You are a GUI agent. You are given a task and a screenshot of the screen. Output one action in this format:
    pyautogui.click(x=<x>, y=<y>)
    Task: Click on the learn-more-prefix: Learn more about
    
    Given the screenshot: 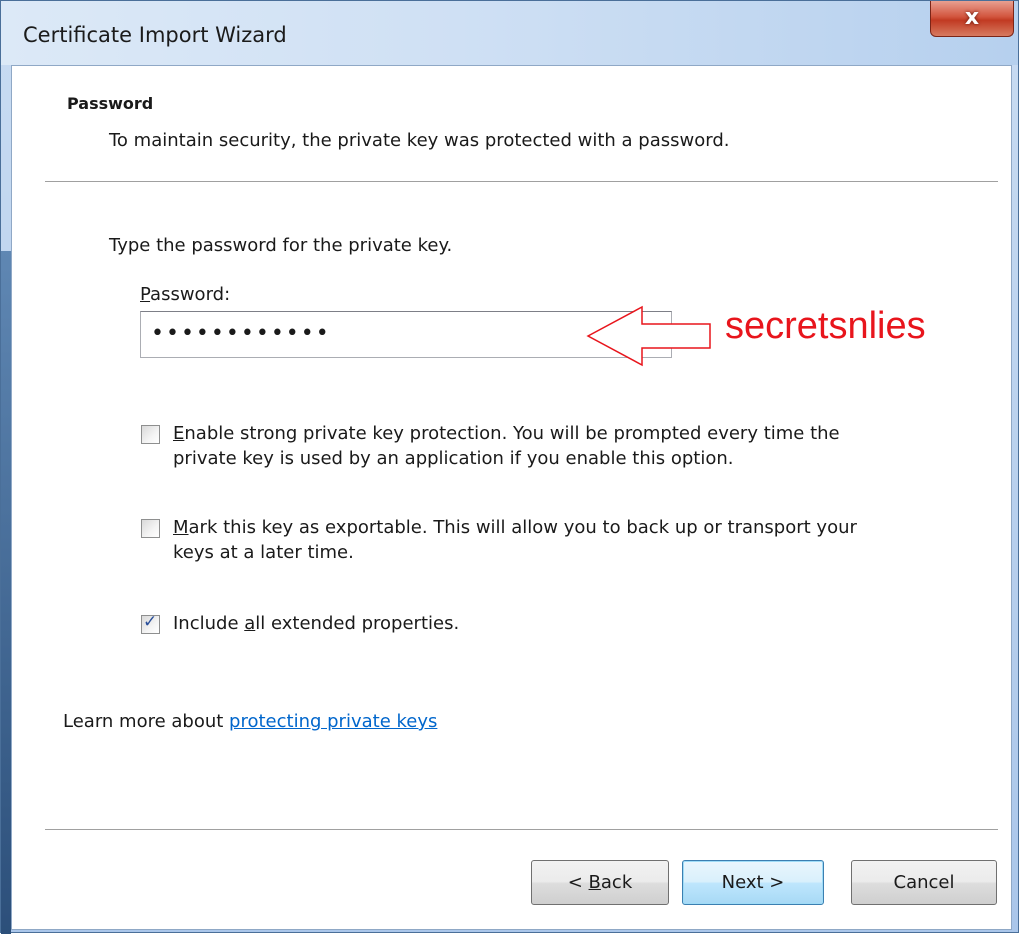 What is the action you would take?
    pyautogui.click(x=146, y=721)
    